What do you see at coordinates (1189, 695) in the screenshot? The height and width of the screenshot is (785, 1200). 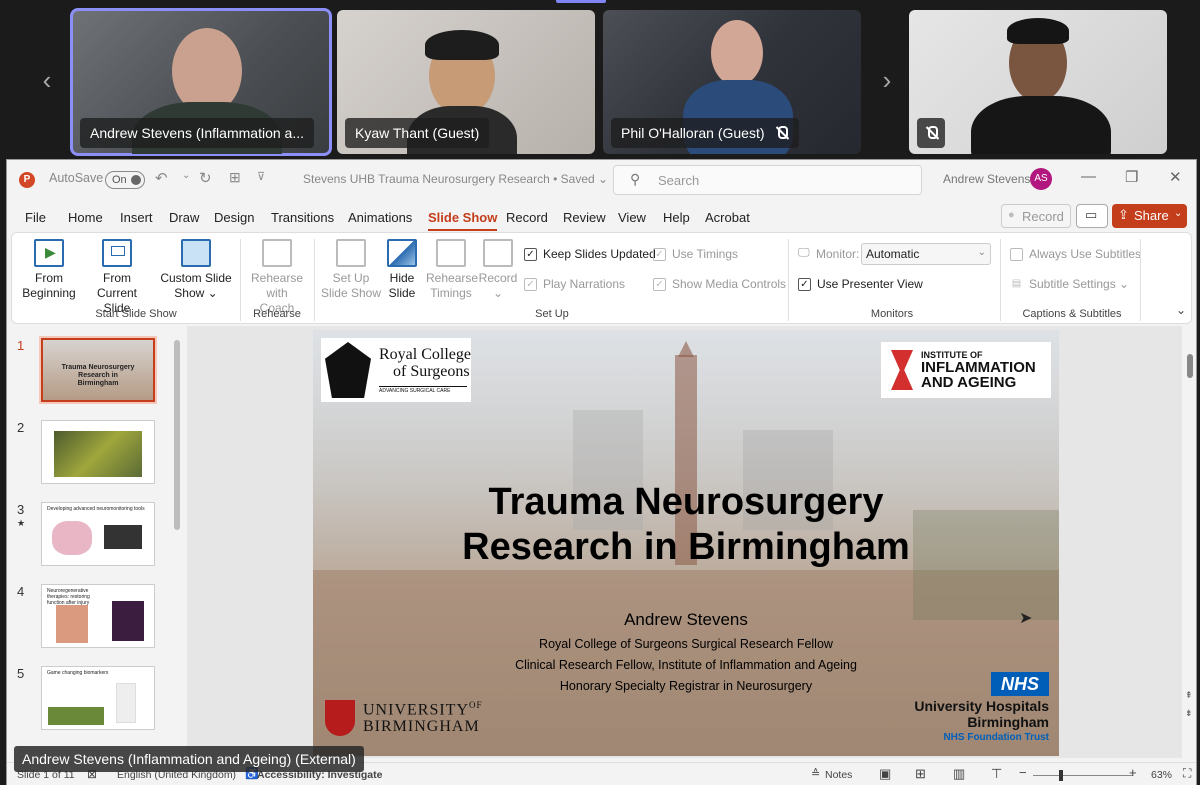 I see `prev-slide-icon: ⇞` at bounding box center [1189, 695].